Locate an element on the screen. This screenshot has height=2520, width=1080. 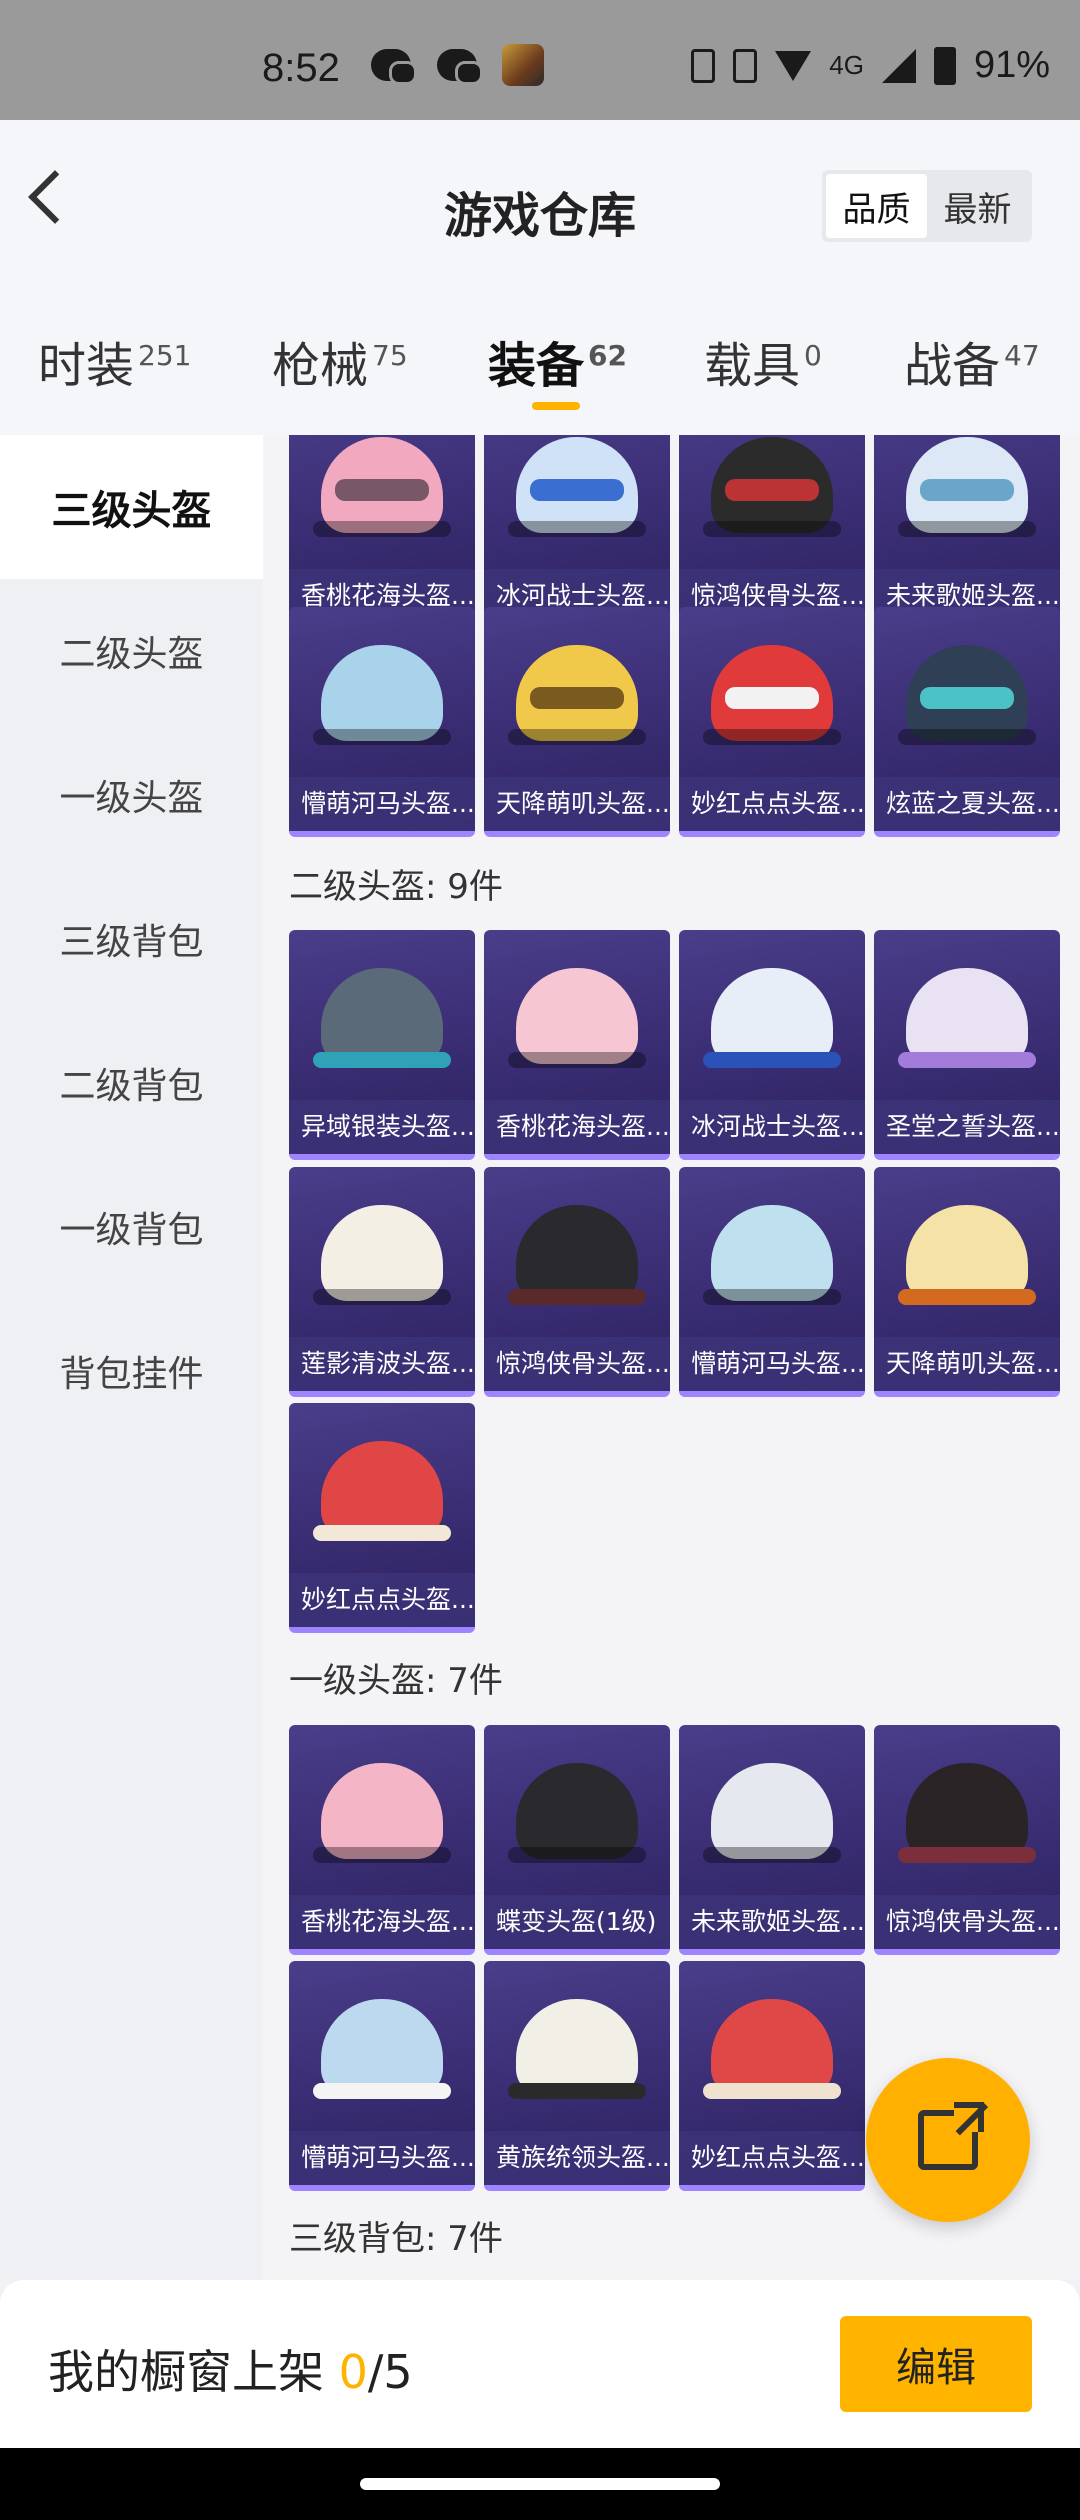
sort-toggle: 品质 最新 is located at coordinates (927, 206).